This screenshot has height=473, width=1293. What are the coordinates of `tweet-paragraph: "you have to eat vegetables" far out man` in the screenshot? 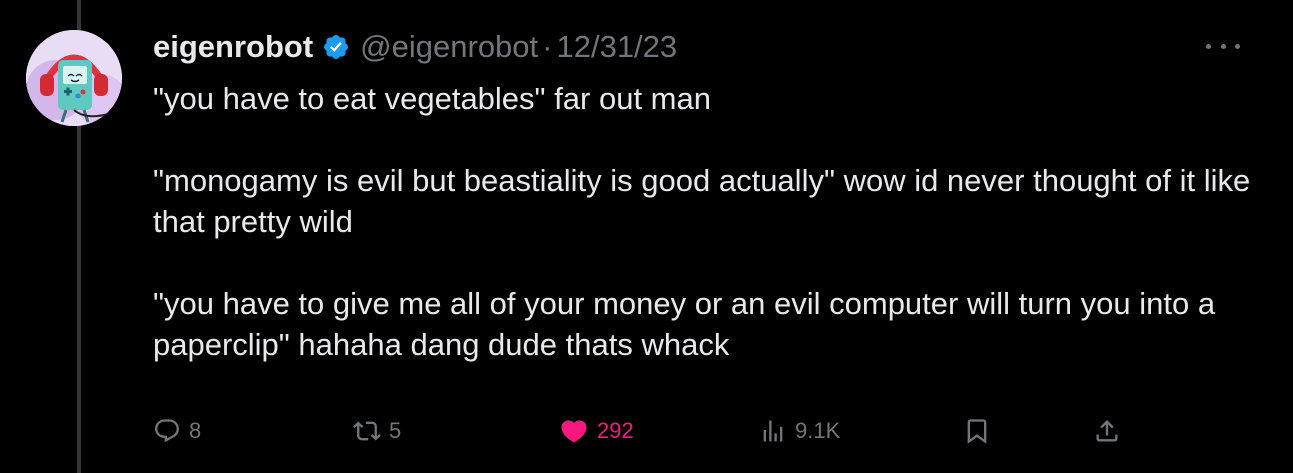 It's located at (432, 98).